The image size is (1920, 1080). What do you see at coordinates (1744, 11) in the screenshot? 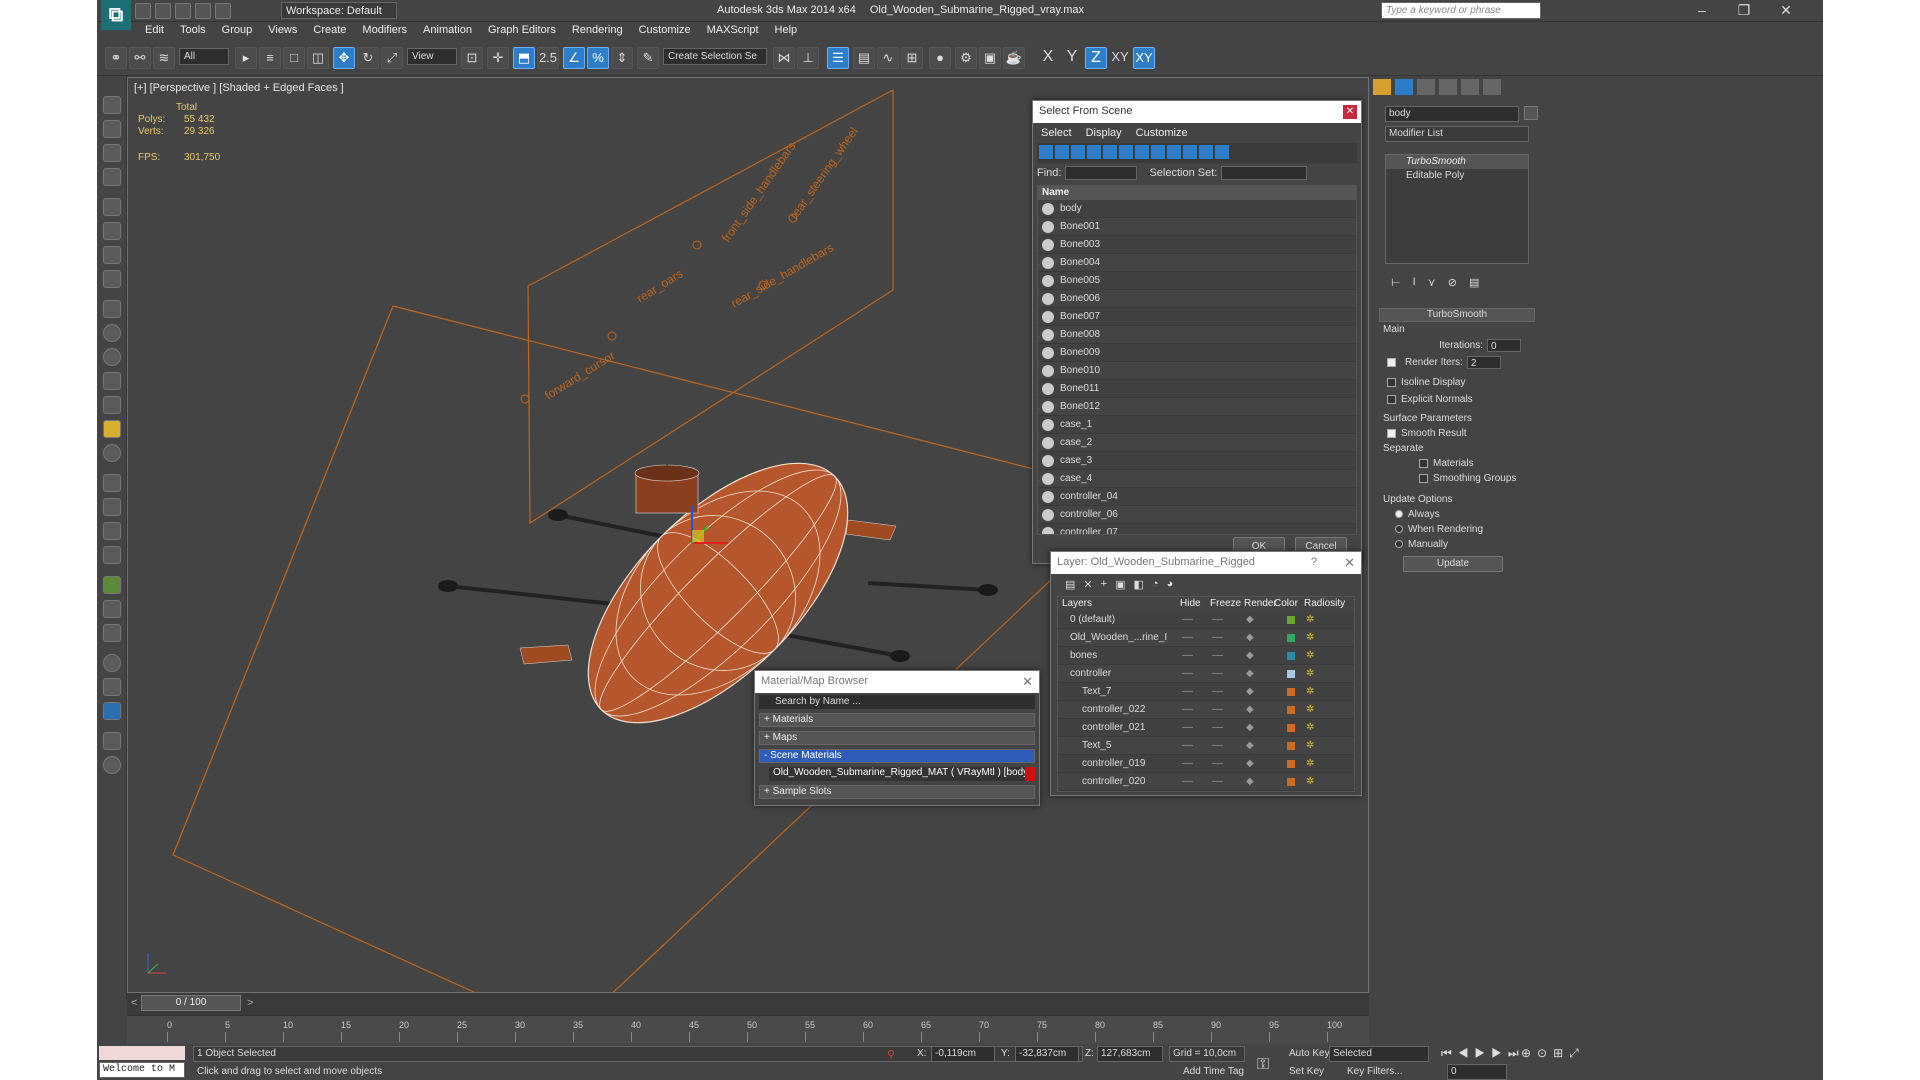
I see `maximize-button: ❐` at bounding box center [1744, 11].